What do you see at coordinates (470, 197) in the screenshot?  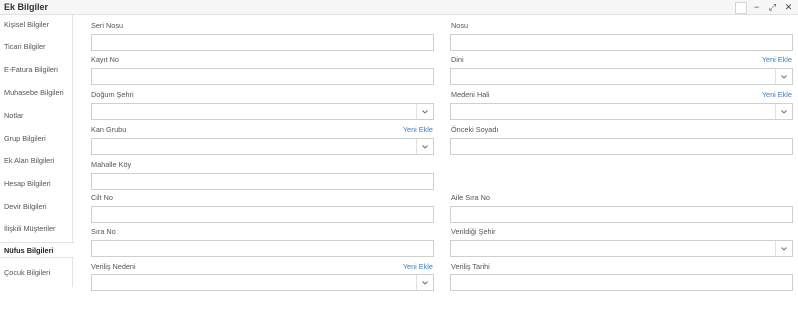 I see `aile-sira-no-label: Aile Sıra No` at bounding box center [470, 197].